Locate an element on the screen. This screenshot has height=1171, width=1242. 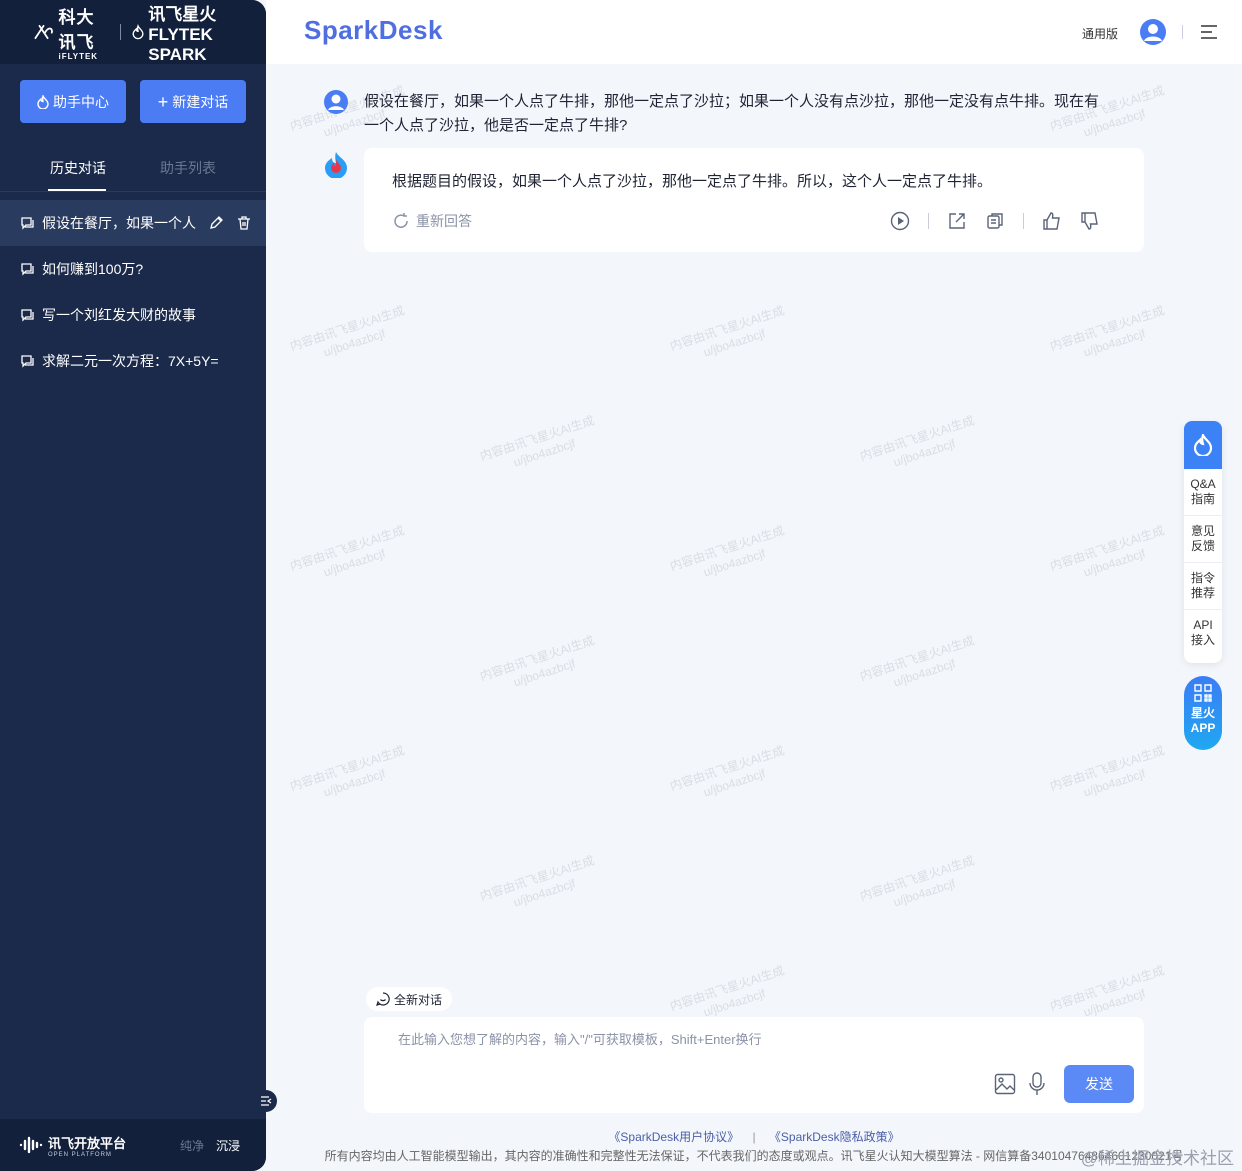
delete-icon is located at coordinates (244, 223).